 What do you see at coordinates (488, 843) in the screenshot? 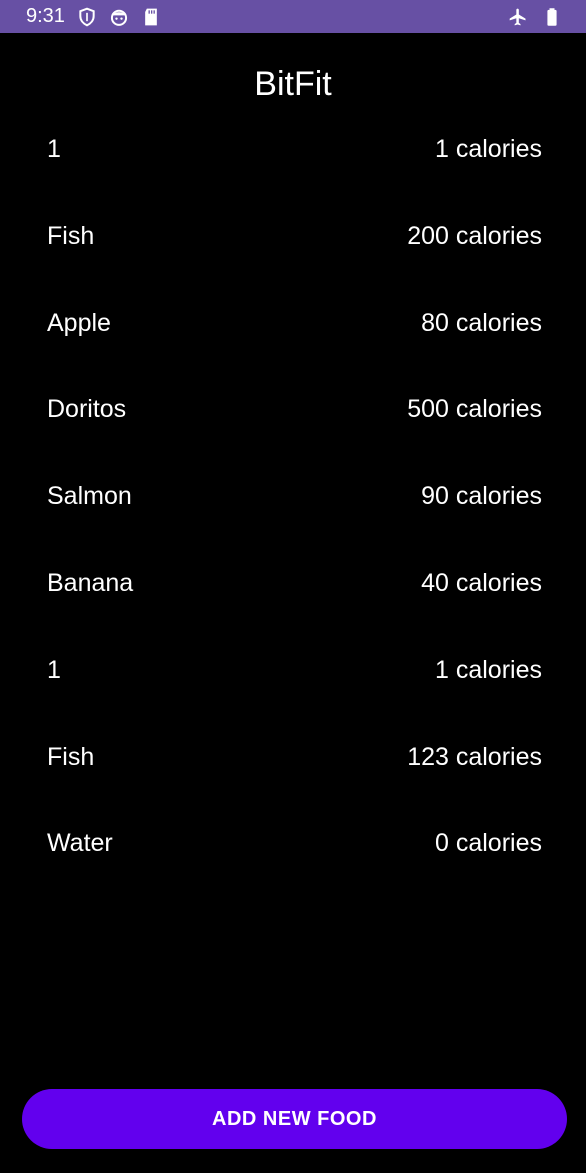
I see `food-calories: 0 calories` at bounding box center [488, 843].